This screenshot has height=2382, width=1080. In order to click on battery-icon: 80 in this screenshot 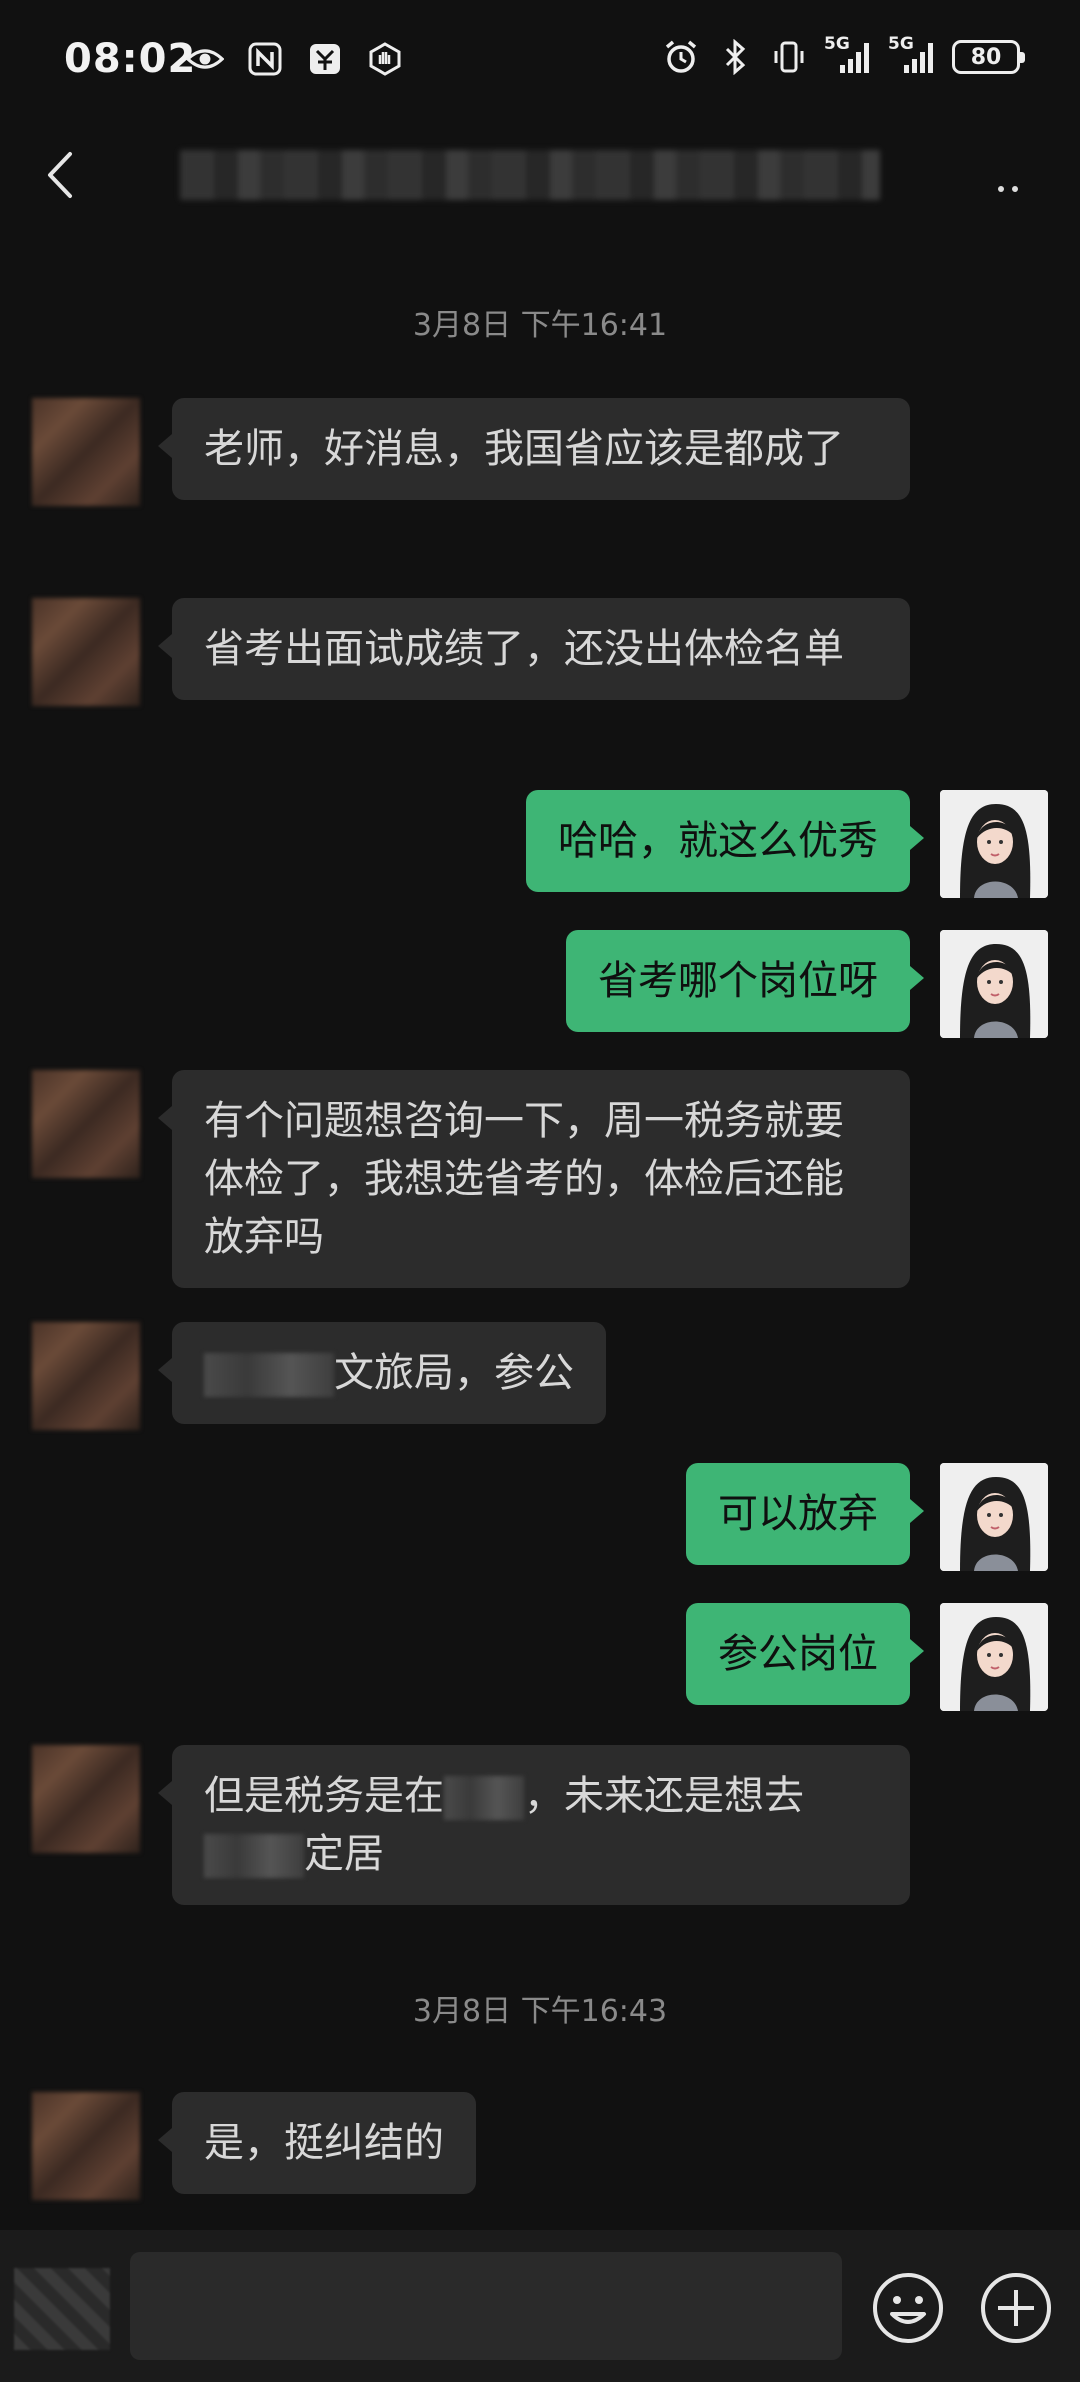, I will do `click(988, 57)`.